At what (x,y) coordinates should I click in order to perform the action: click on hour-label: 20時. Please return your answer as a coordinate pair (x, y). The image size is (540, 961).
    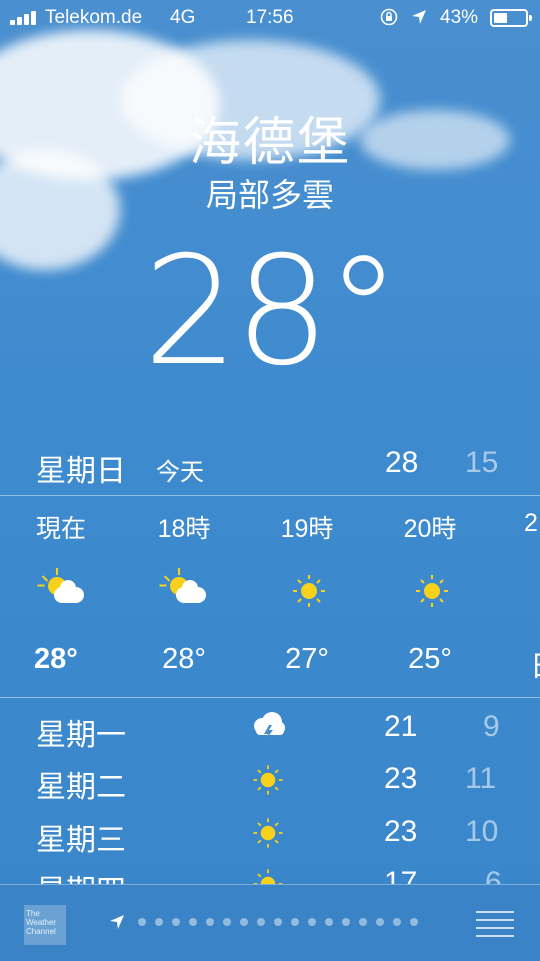
    Looking at the image, I should click on (430, 529).